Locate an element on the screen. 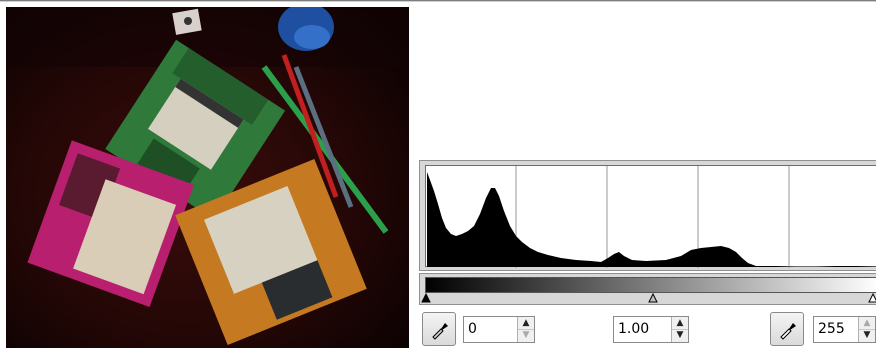  top-divider-shadow is located at coordinates (438, 1).